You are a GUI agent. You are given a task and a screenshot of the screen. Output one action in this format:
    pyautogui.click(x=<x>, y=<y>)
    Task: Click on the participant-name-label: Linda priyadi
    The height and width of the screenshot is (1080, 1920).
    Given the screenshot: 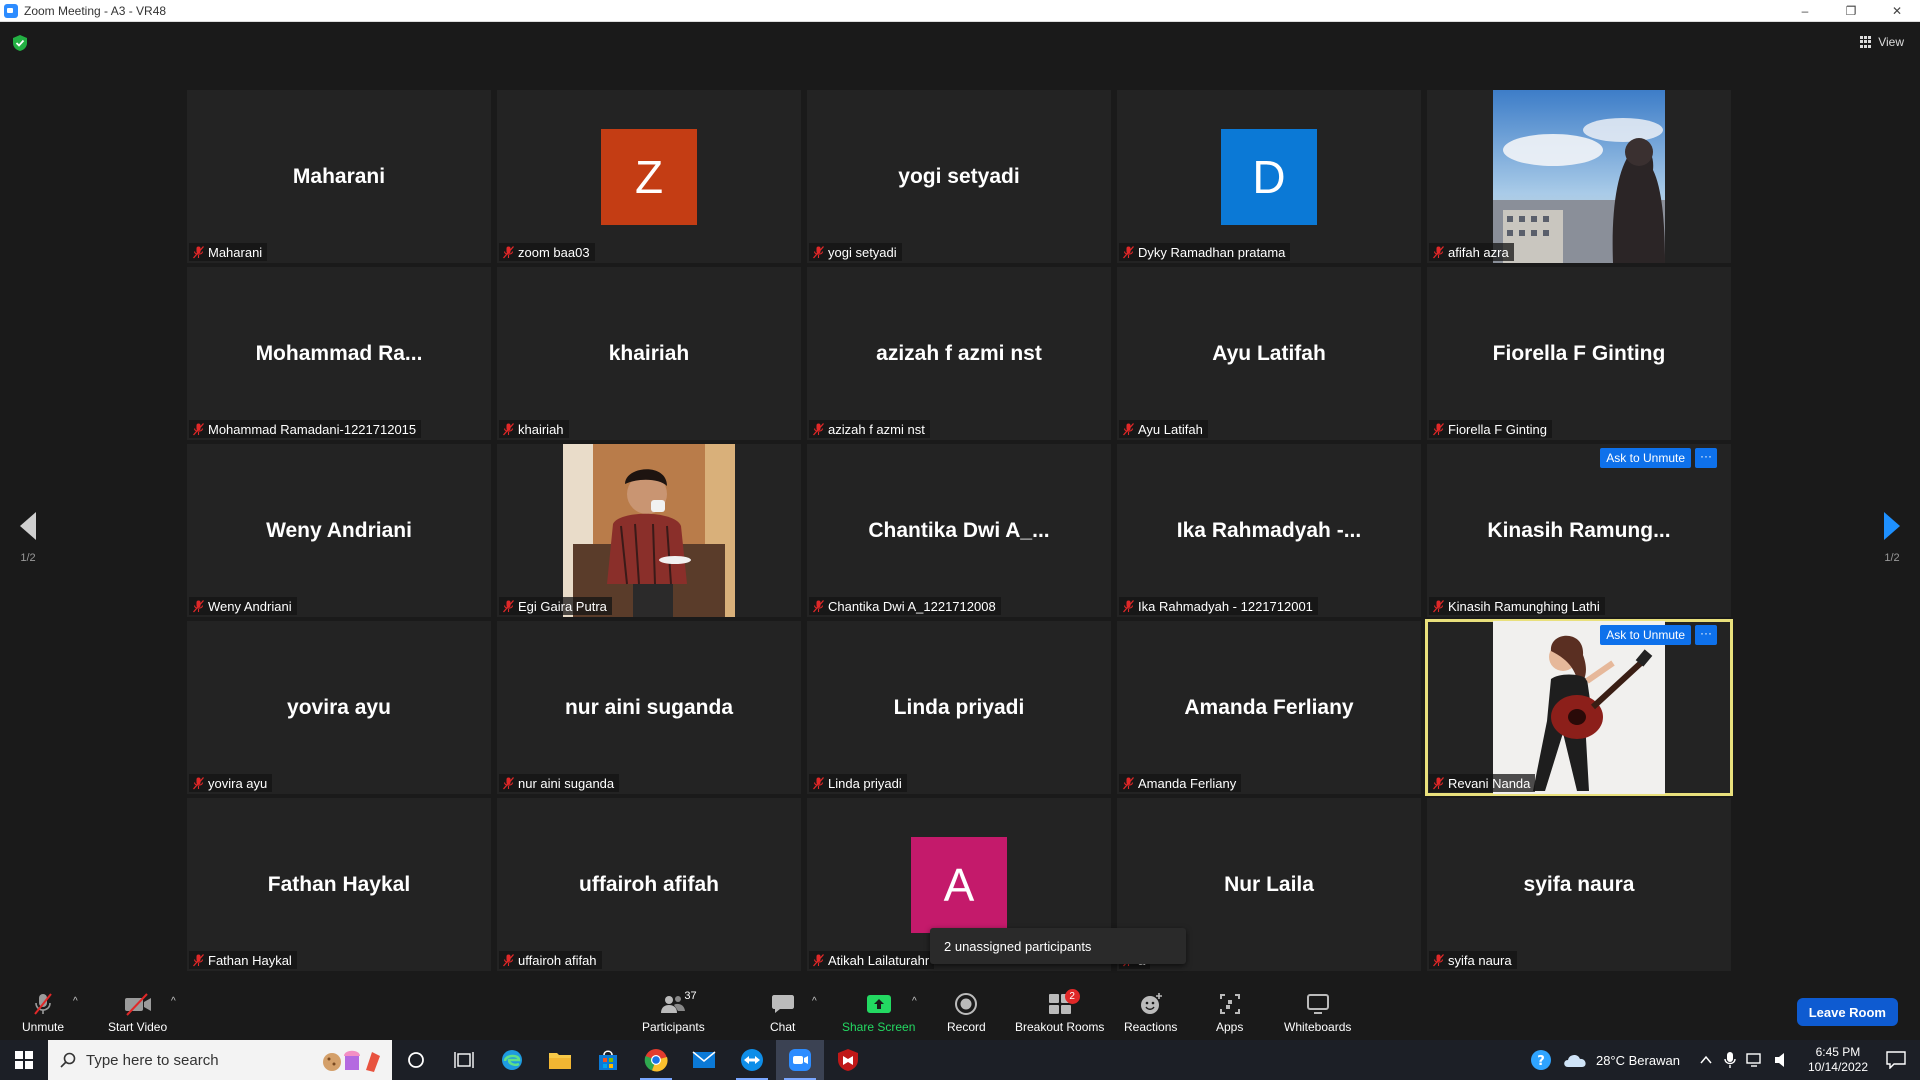 What is the action you would take?
    pyautogui.click(x=858, y=783)
    